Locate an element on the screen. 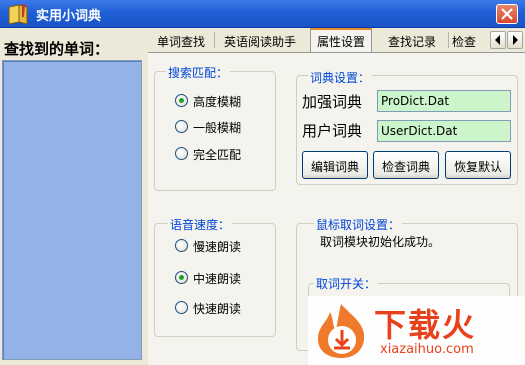 The image size is (525, 365). found-words-heading: 查找到的单词： is located at coordinates (57, 49).